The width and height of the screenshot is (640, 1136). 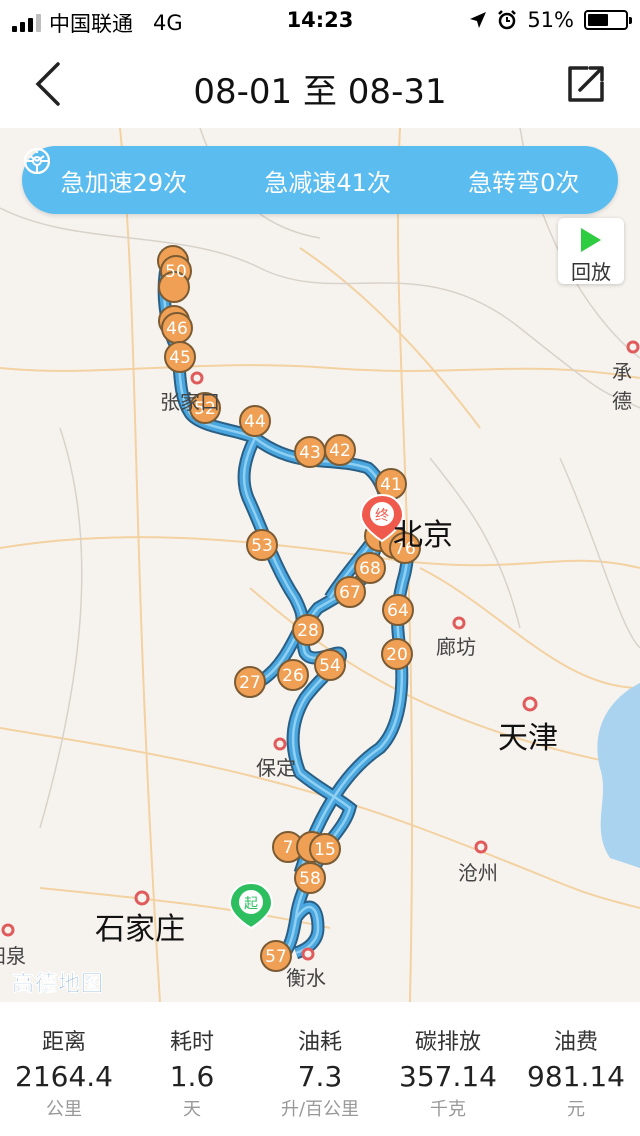 I want to click on marker-label: 53, so click(x=262, y=546).